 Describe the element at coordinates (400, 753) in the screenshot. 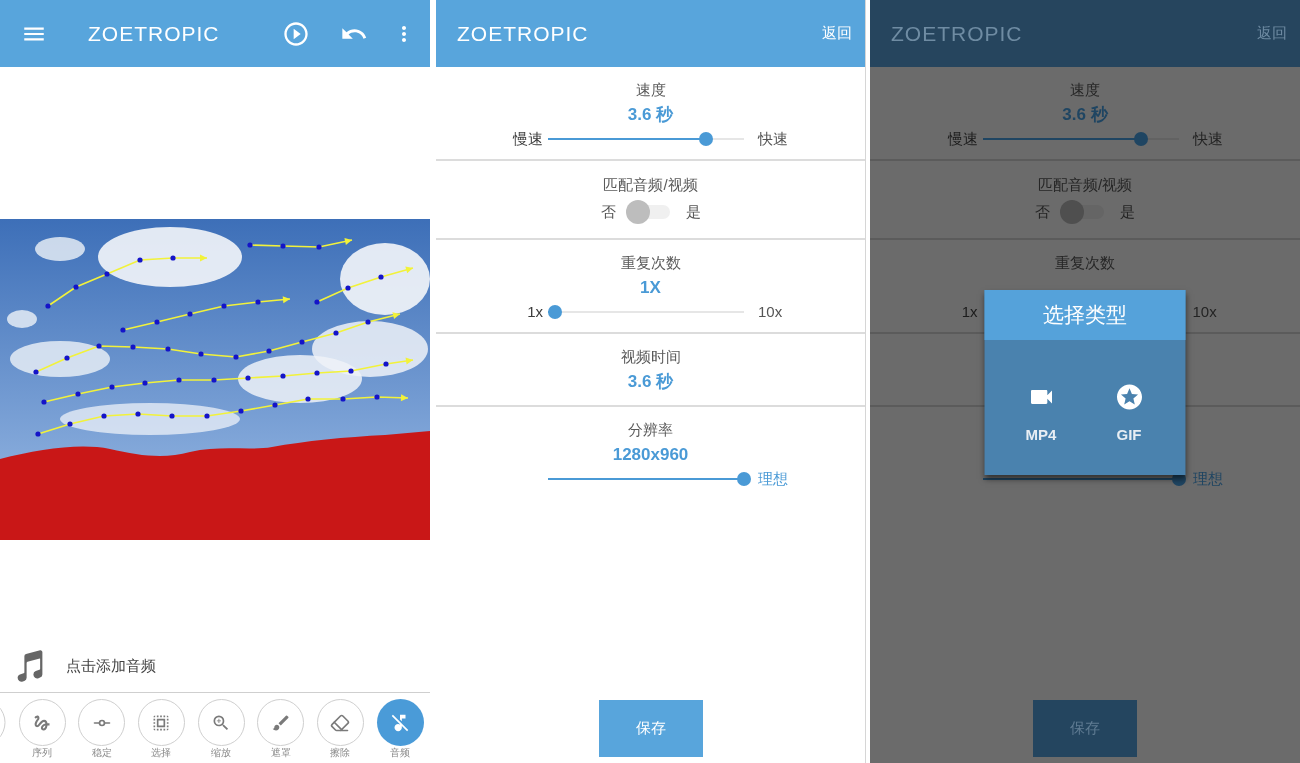

I see `tool-label: 音频` at that location.